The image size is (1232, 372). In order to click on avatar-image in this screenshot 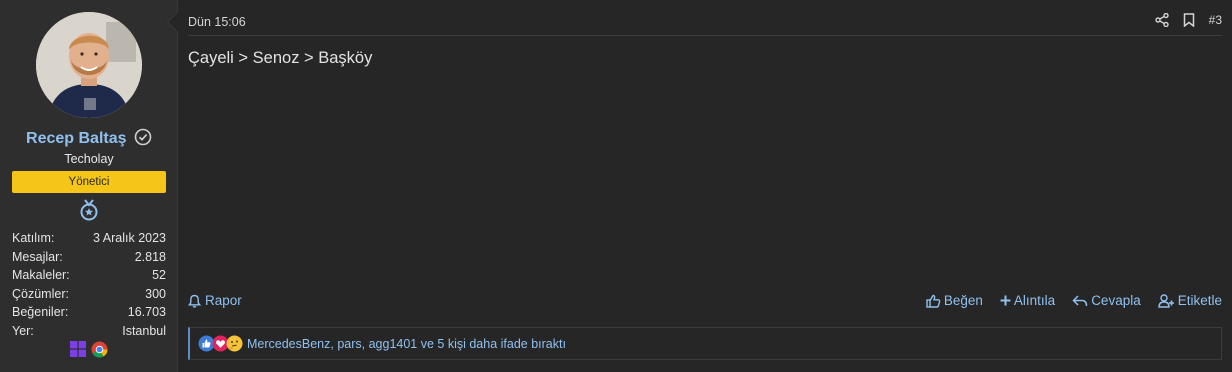, I will do `click(89, 65)`.